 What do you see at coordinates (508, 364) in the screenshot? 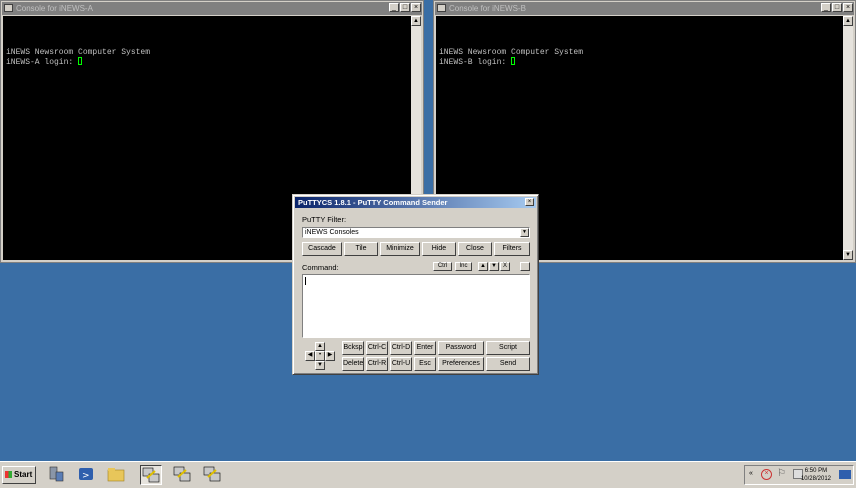
I see `send-button: Send` at bounding box center [508, 364].